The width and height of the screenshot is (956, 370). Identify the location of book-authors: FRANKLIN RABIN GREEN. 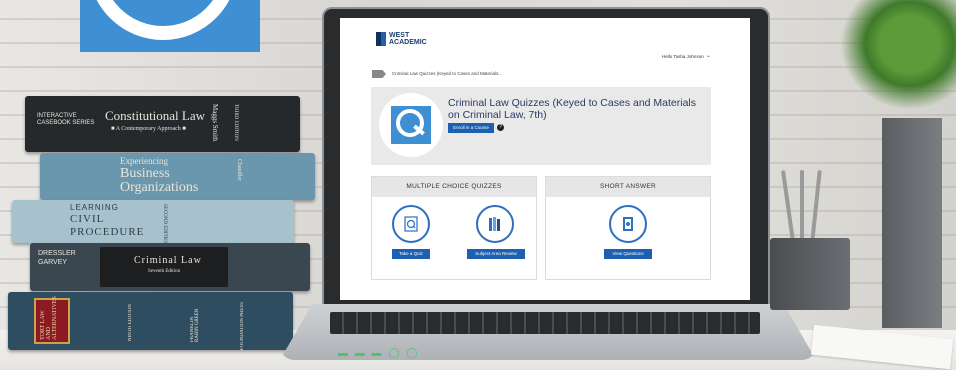
(195, 325).